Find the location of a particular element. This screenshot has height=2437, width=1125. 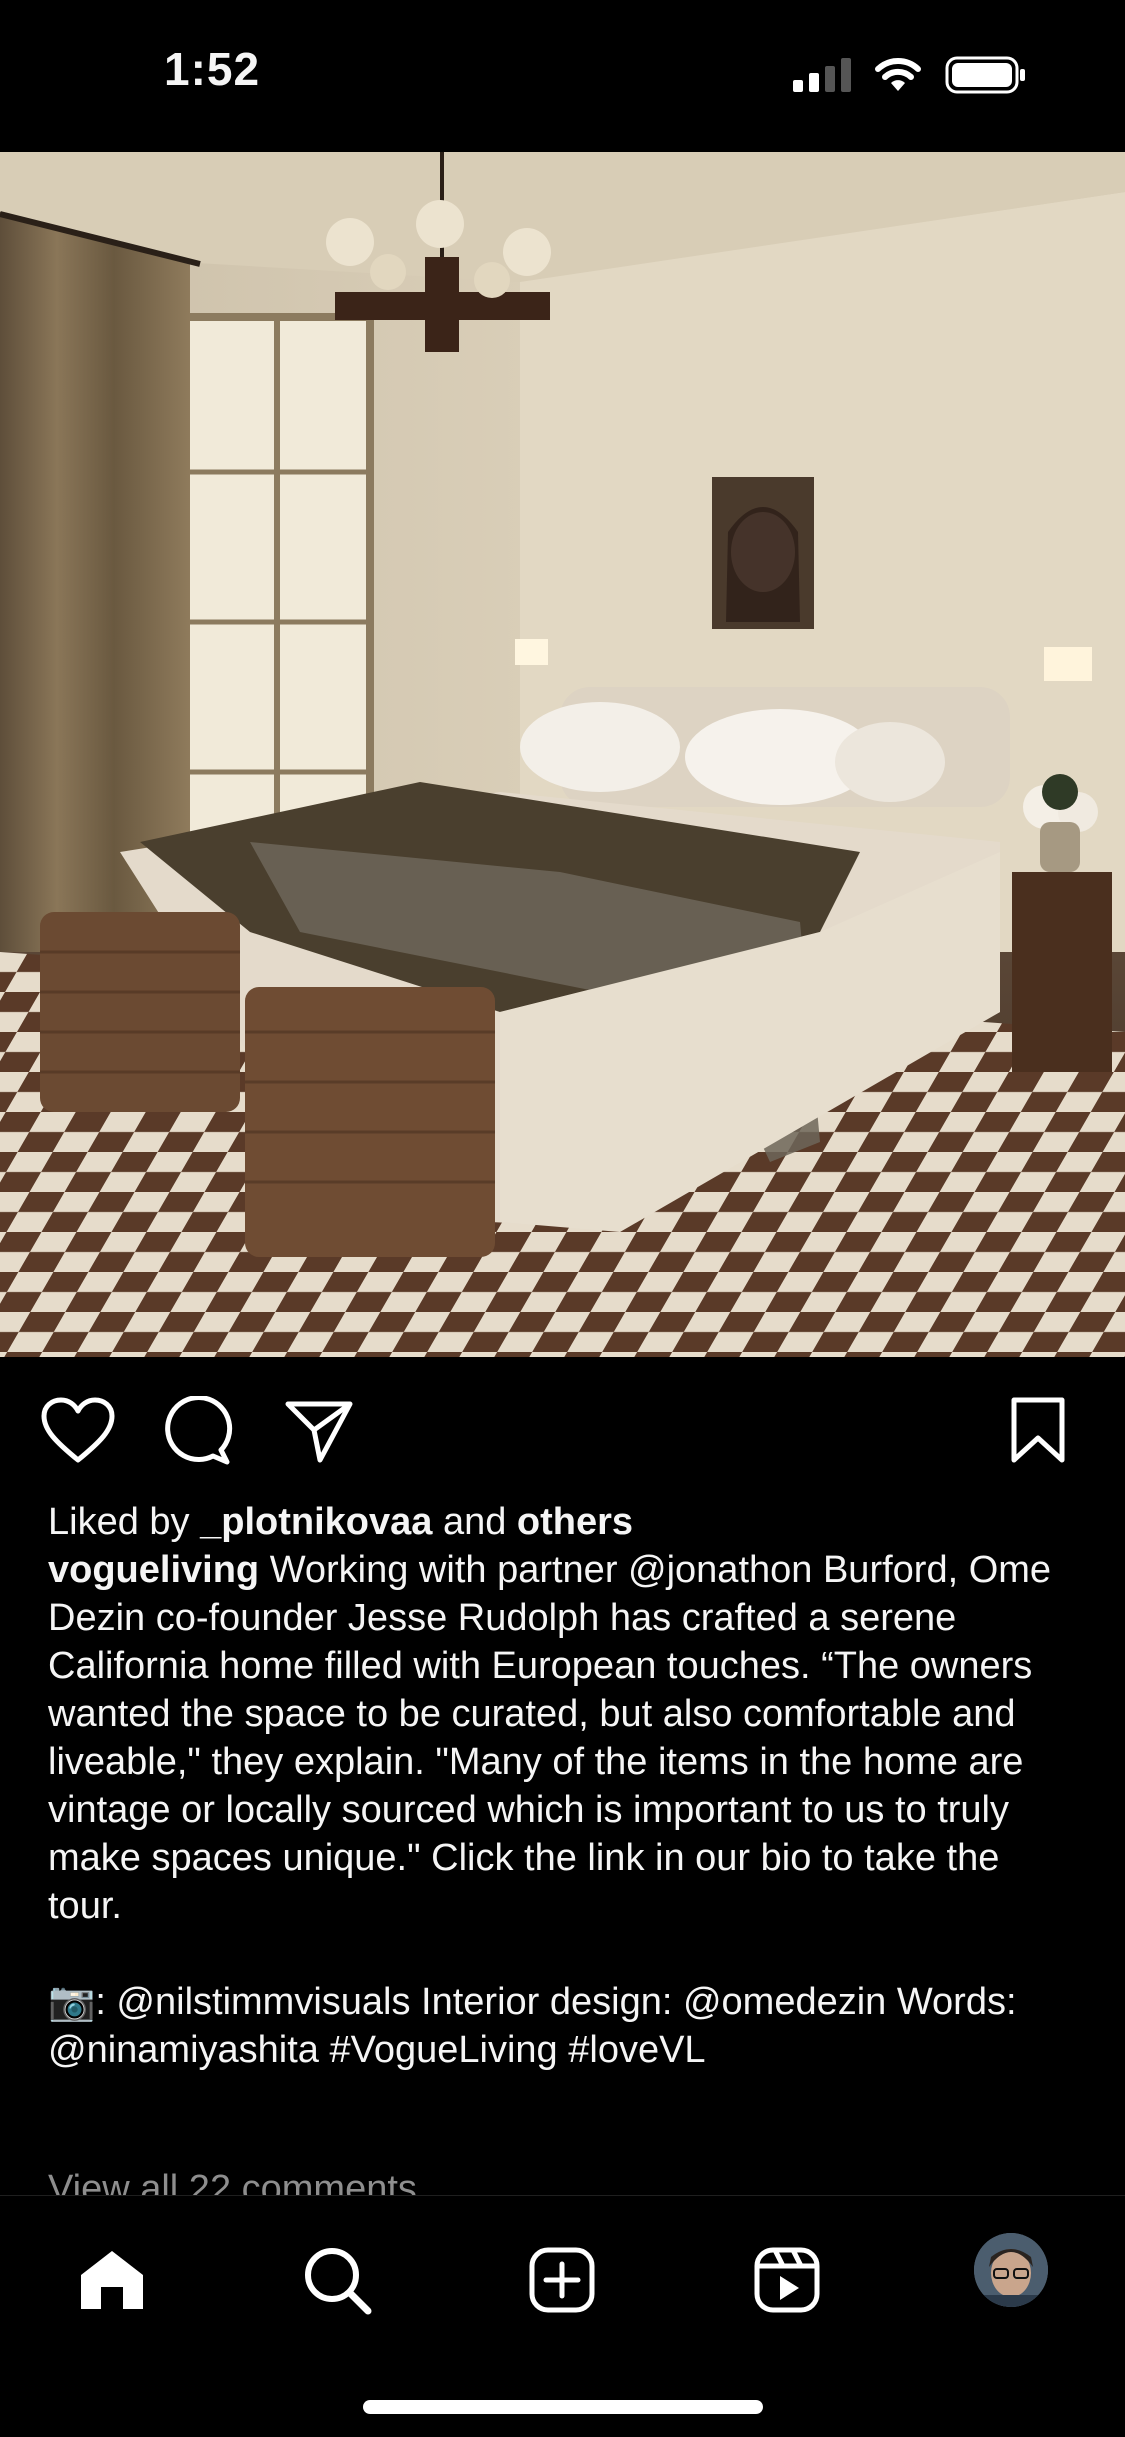

battery-icon is located at coordinates (985, 75).